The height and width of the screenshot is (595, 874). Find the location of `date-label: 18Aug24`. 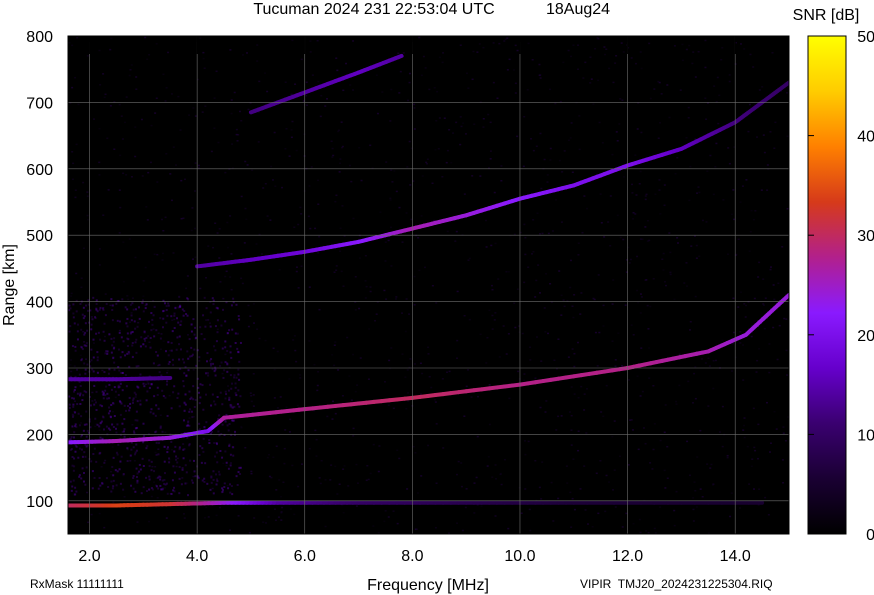

date-label: 18Aug24 is located at coordinates (578, 9).